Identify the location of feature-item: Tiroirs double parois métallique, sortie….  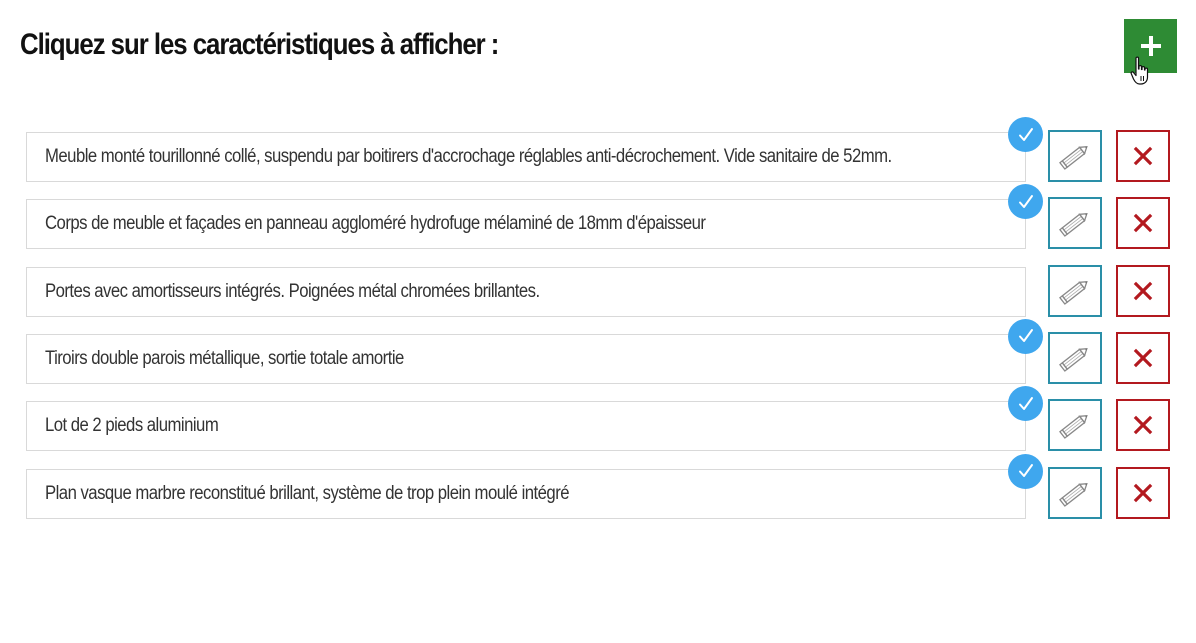
(526, 358).